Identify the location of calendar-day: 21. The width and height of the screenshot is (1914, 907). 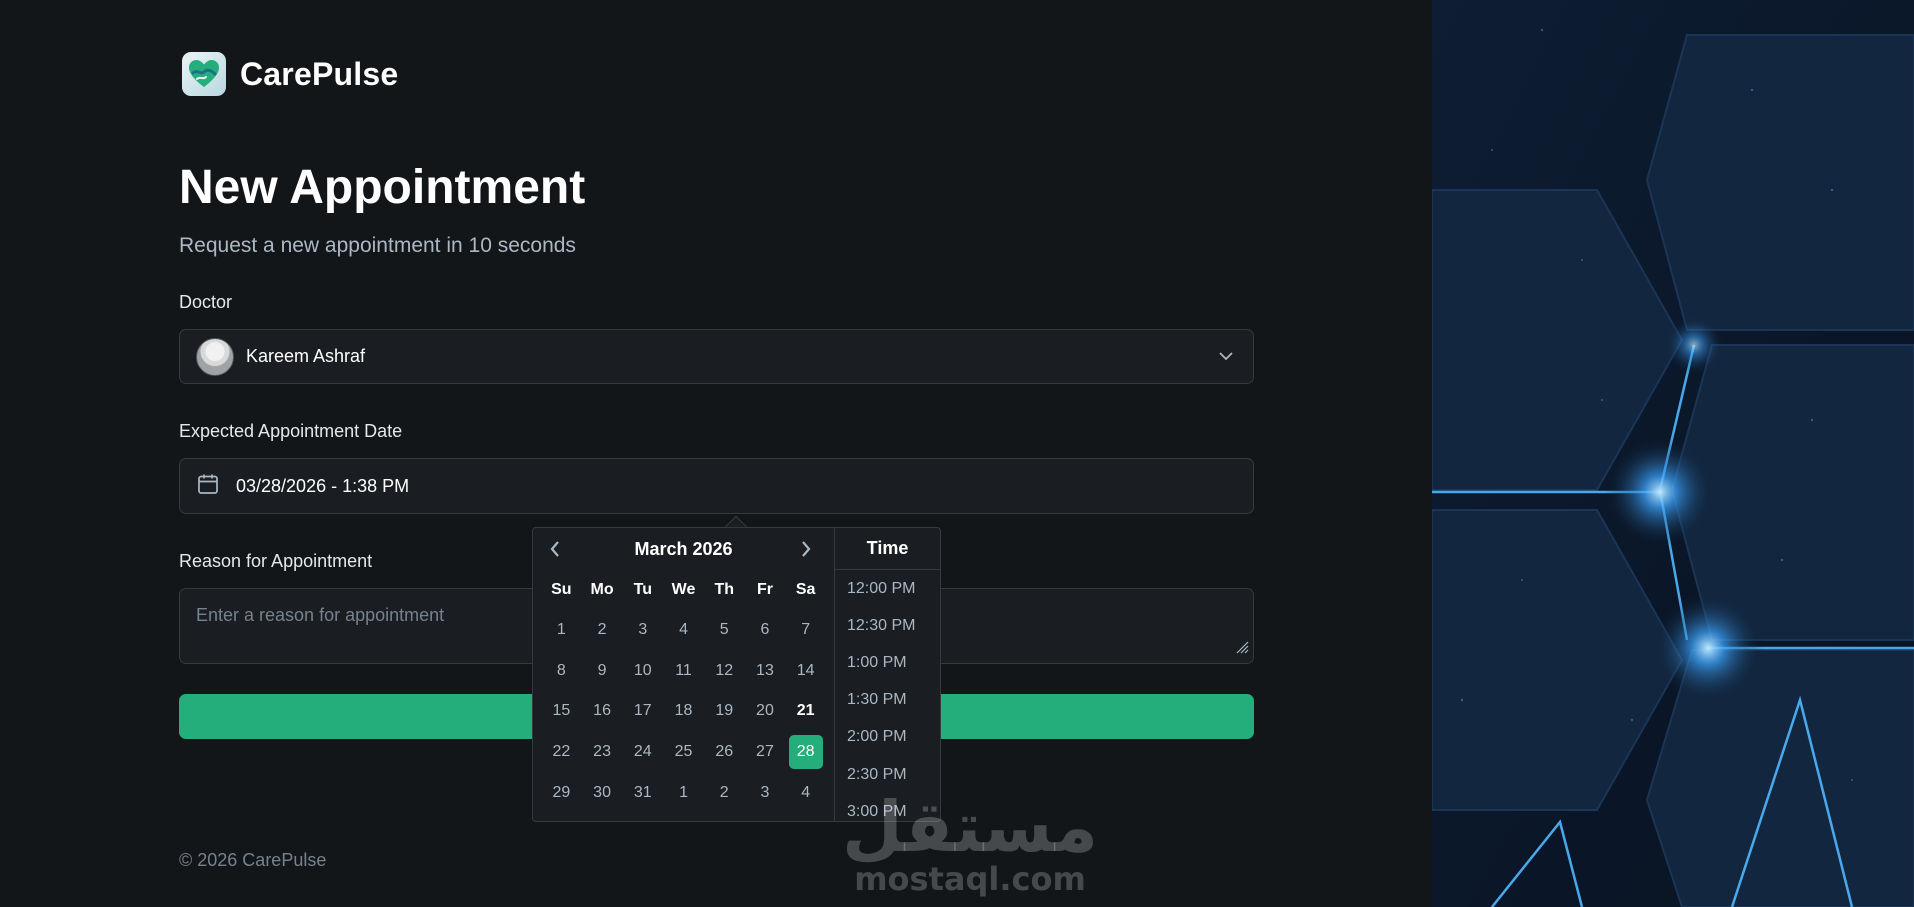
(805, 711).